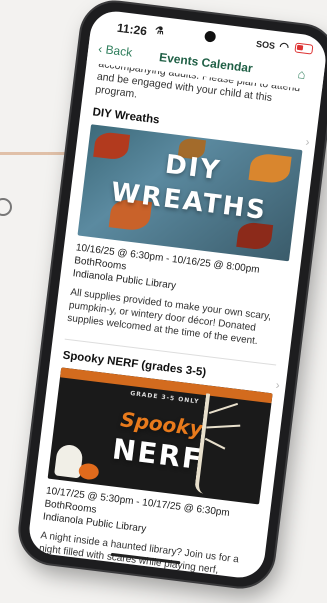  Describe the element at coordinates (132, 29) in the screenshot. I see `status-time: 11:26` at that location.